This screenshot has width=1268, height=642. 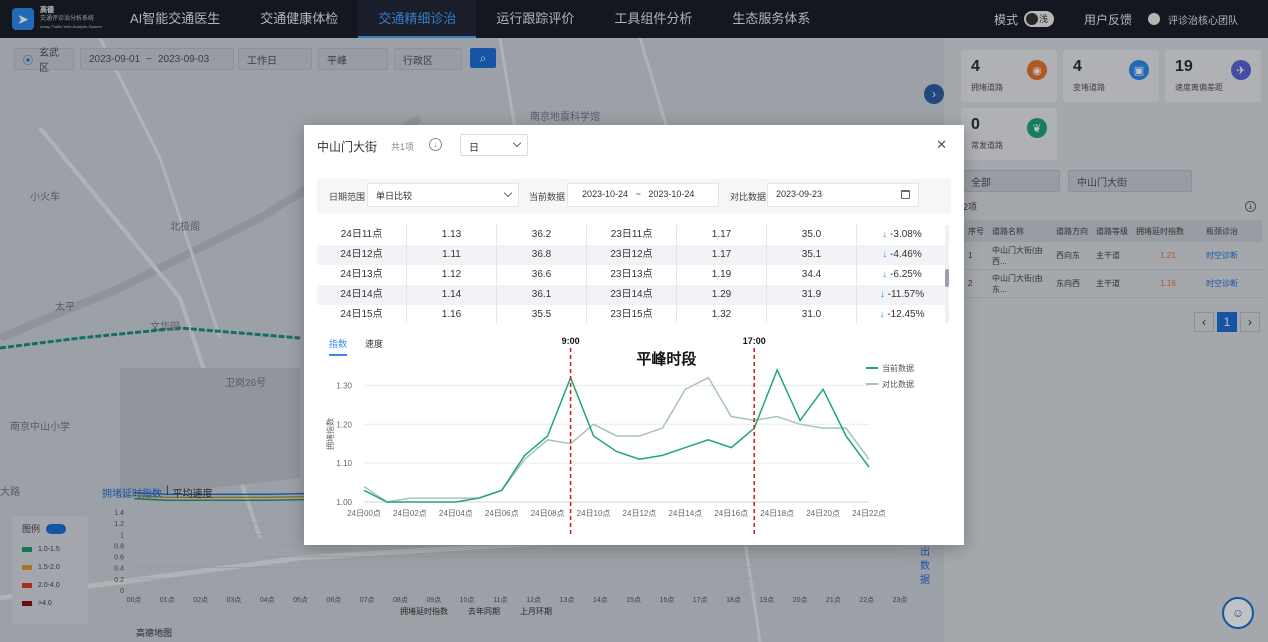 What do you see at coordinates (685, 513) in the screenshot?
I see `x-tick-label: 24日14点` at bounding box center [685, 513].